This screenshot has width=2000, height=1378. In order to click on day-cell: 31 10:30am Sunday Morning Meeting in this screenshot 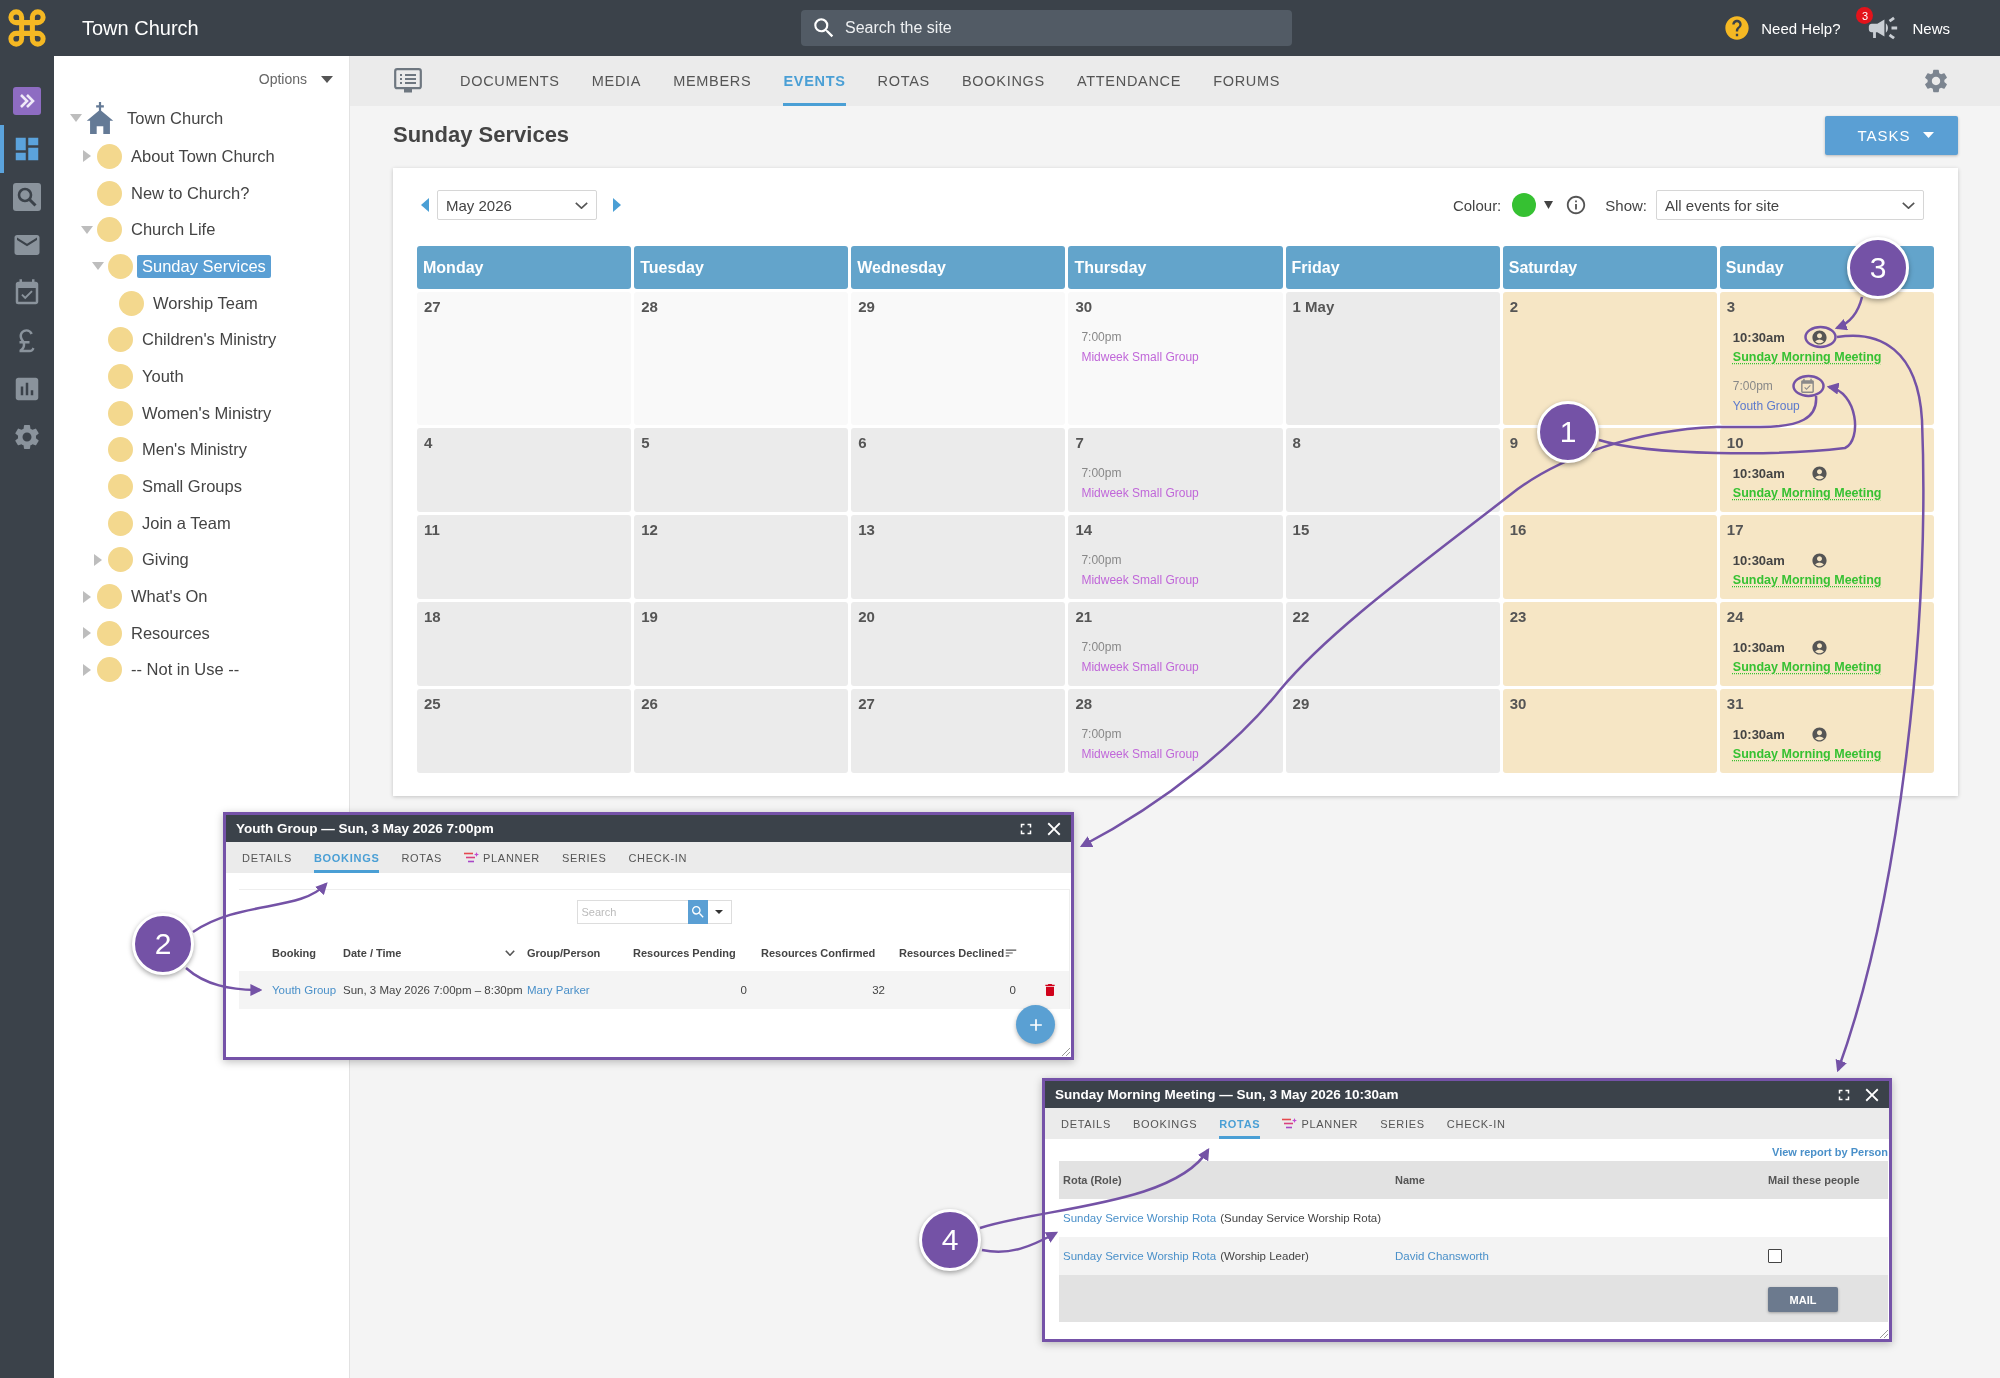, I will do `click(1826, 731)`.